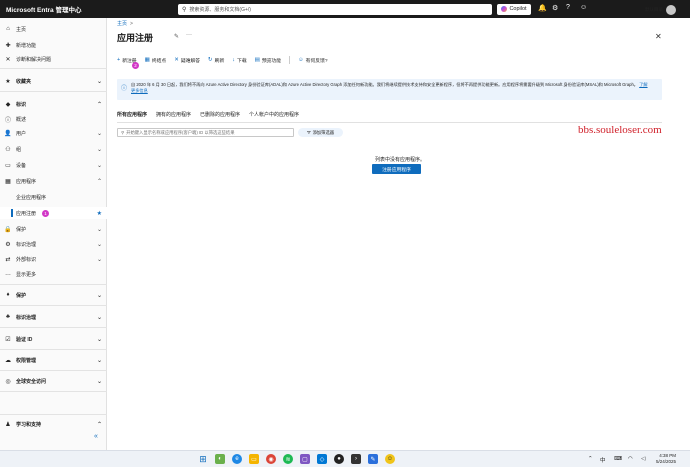 This screenshot has height=467, width=690. I want to click on language-icon: ⌨, so click(618, 459).